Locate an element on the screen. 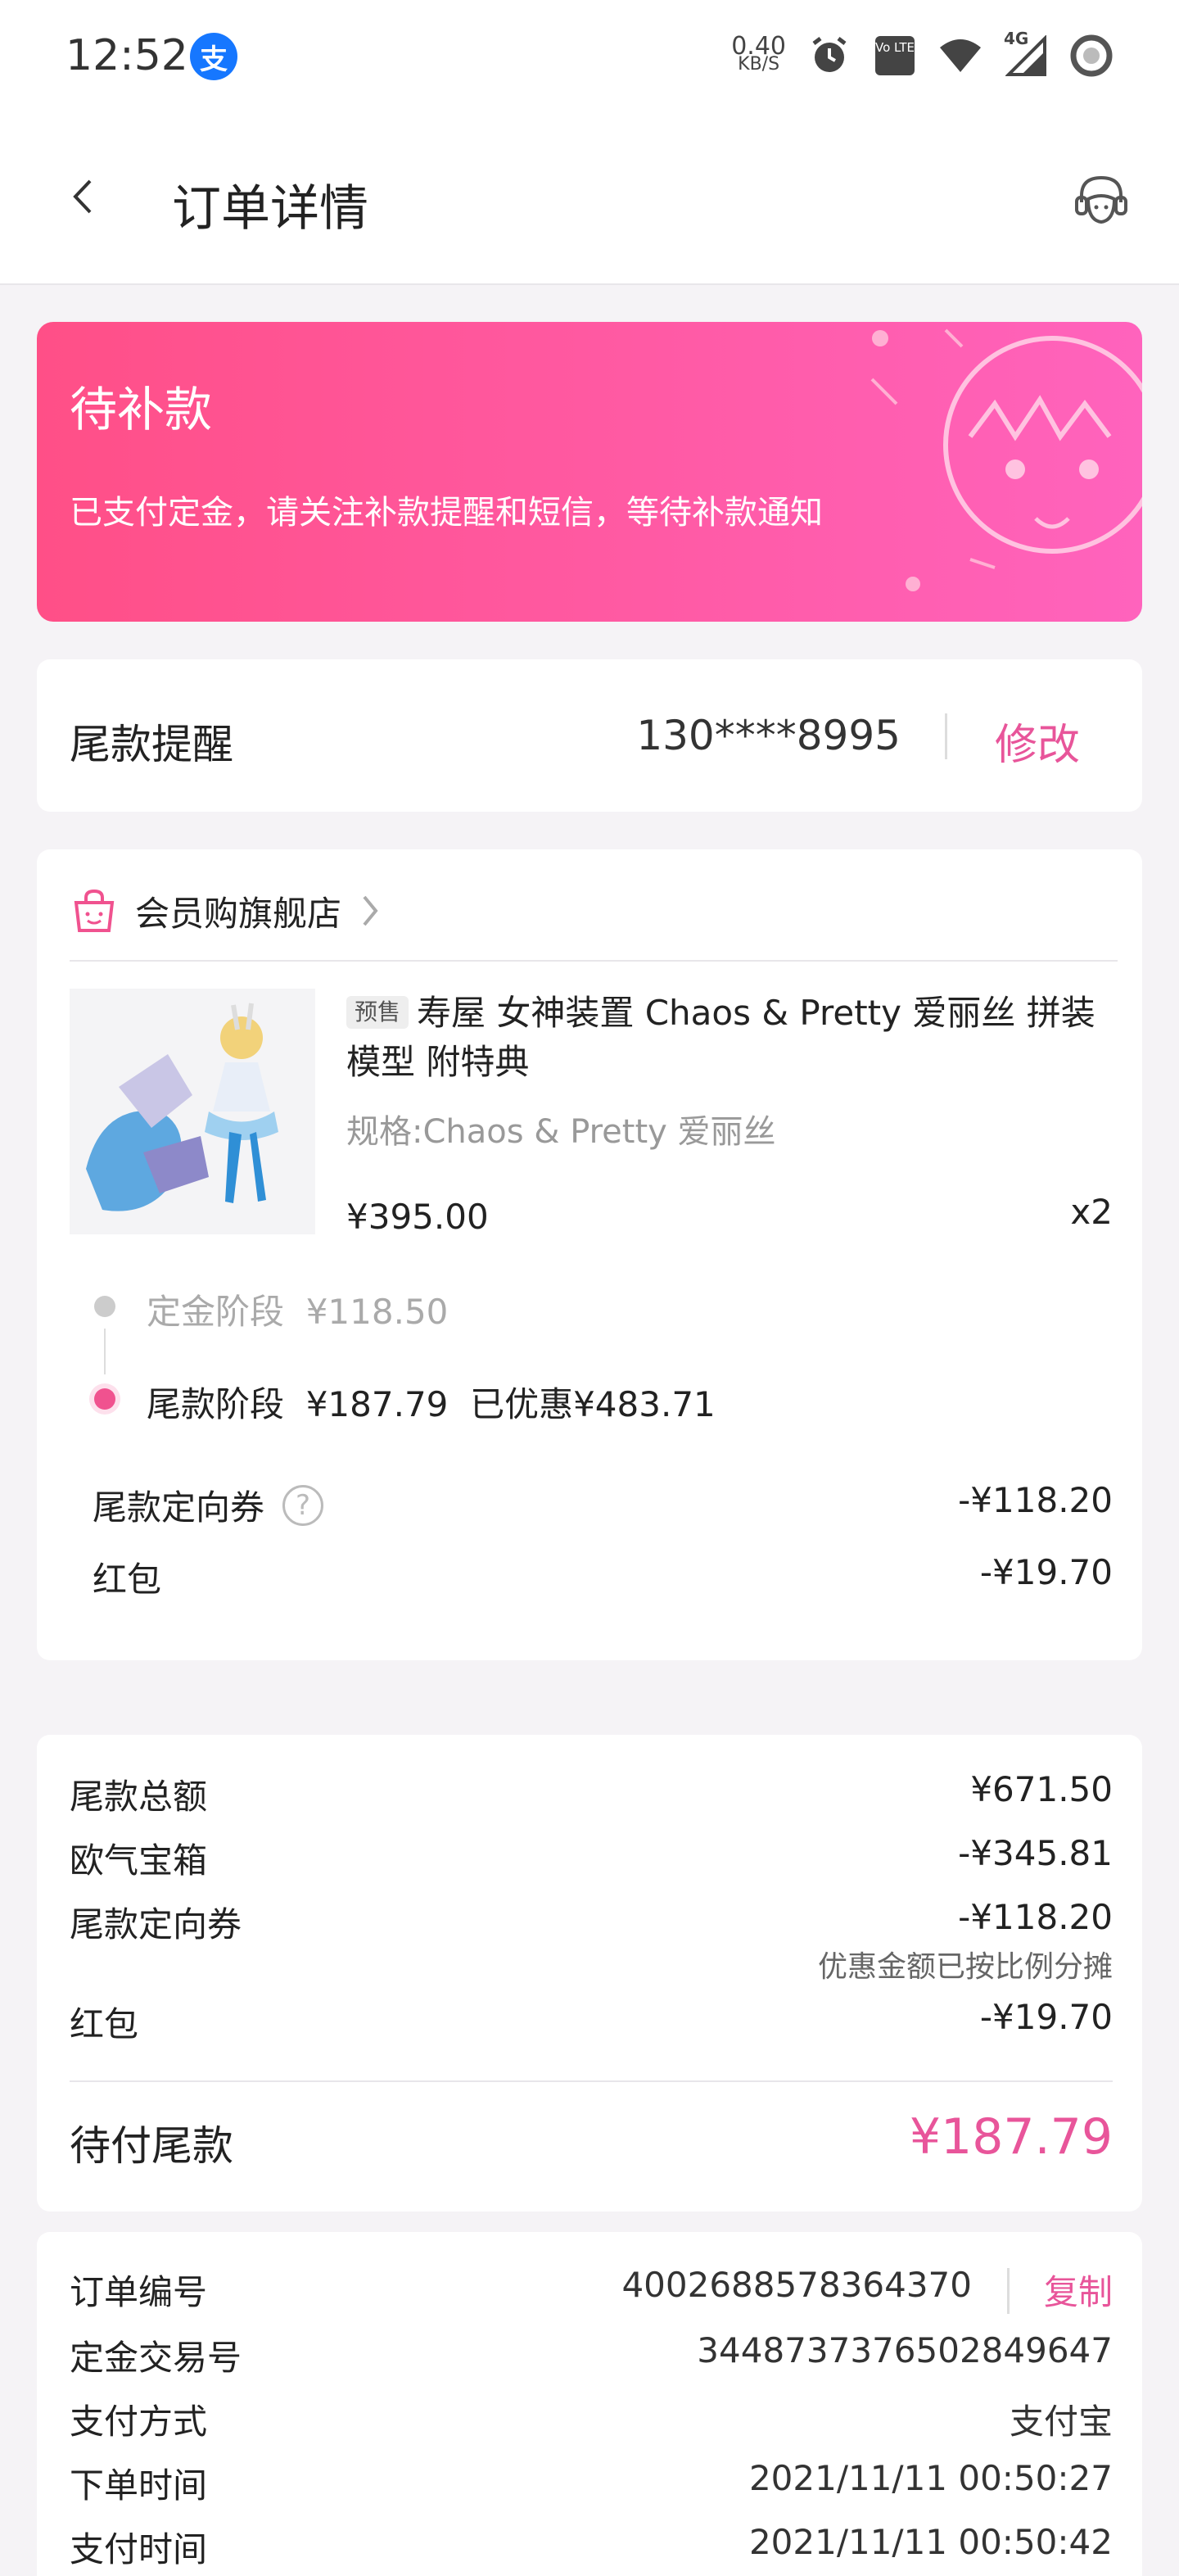 The width and height of the screenshot is (1179, 2576). network-speed: 0.40 KB/S is located at coordinates (758, 53).